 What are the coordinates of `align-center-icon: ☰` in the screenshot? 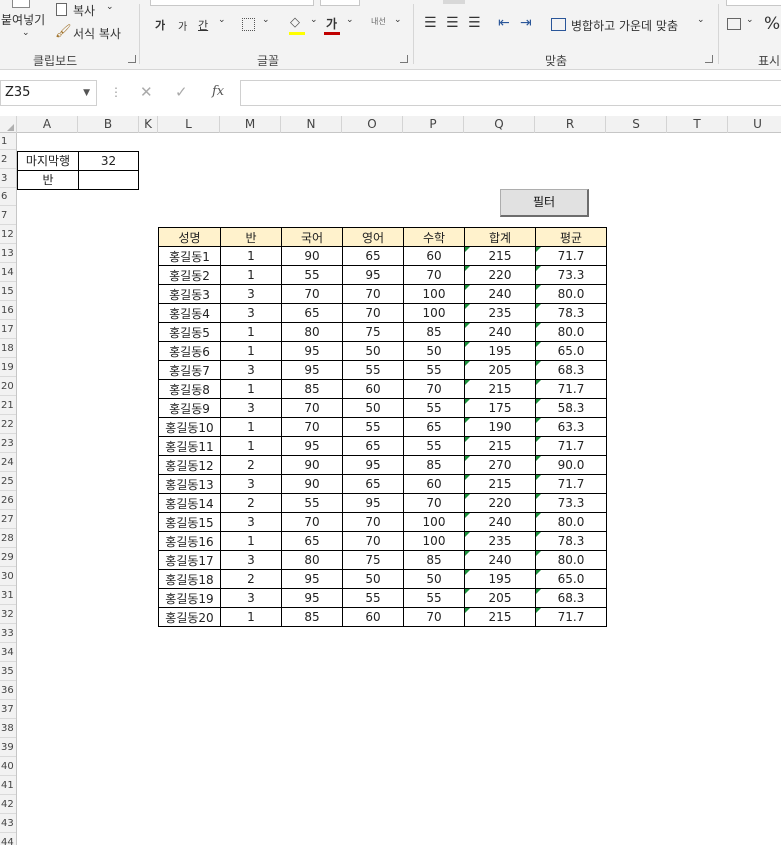 It's located at (452, 23).